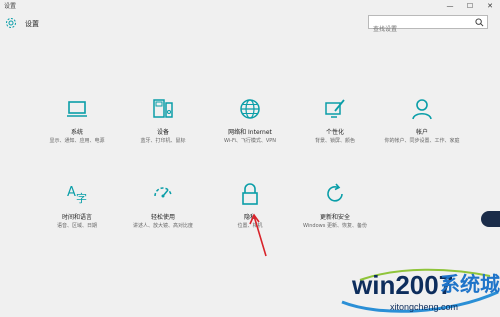  I want to click on tile-description: 你的帐户、同步设置、工作、家庭, so click(422, 141).